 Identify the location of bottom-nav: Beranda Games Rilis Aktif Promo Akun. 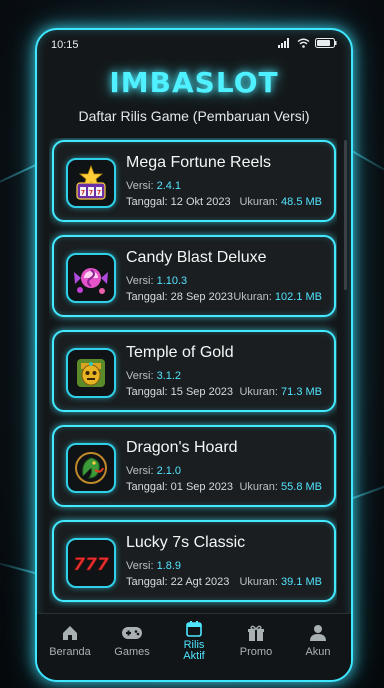
(194, 646).